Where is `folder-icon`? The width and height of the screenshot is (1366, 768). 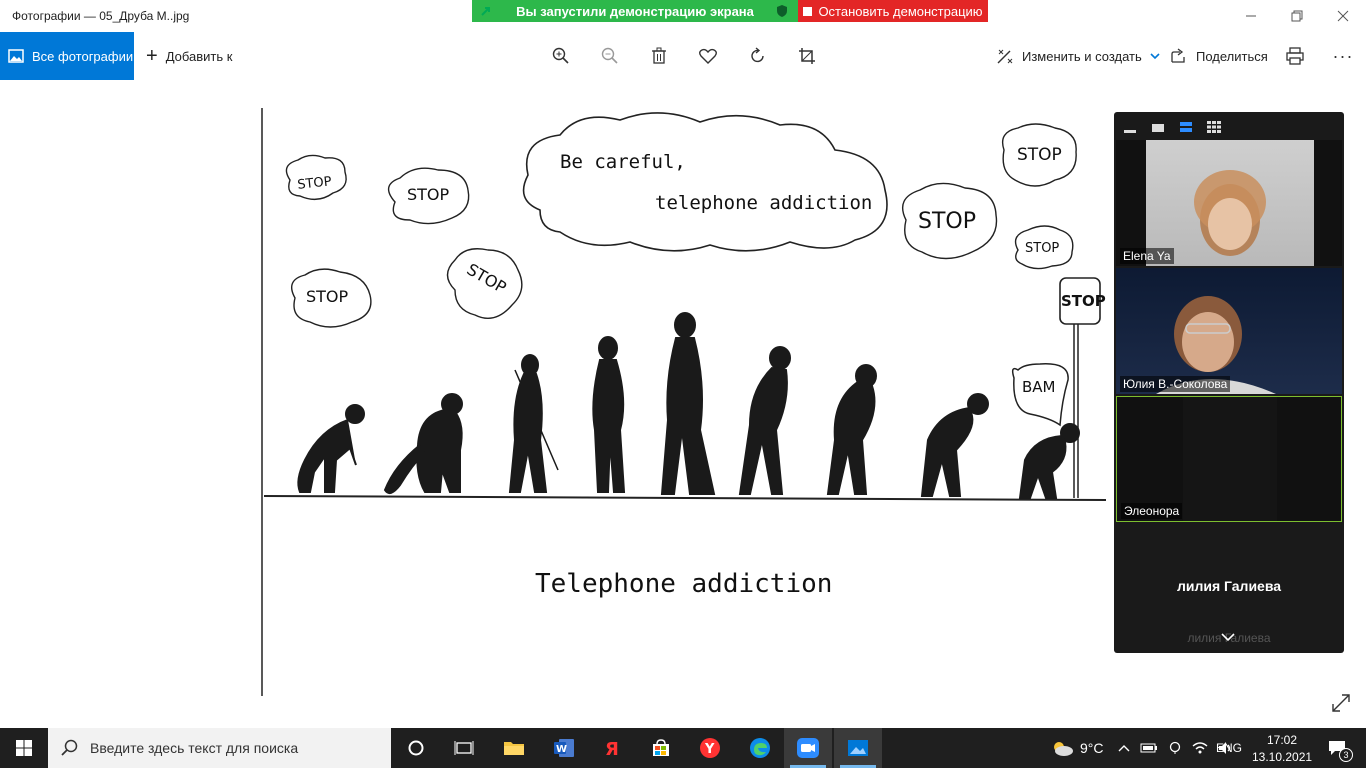 folder-icon is located at coordinates (514, 748).